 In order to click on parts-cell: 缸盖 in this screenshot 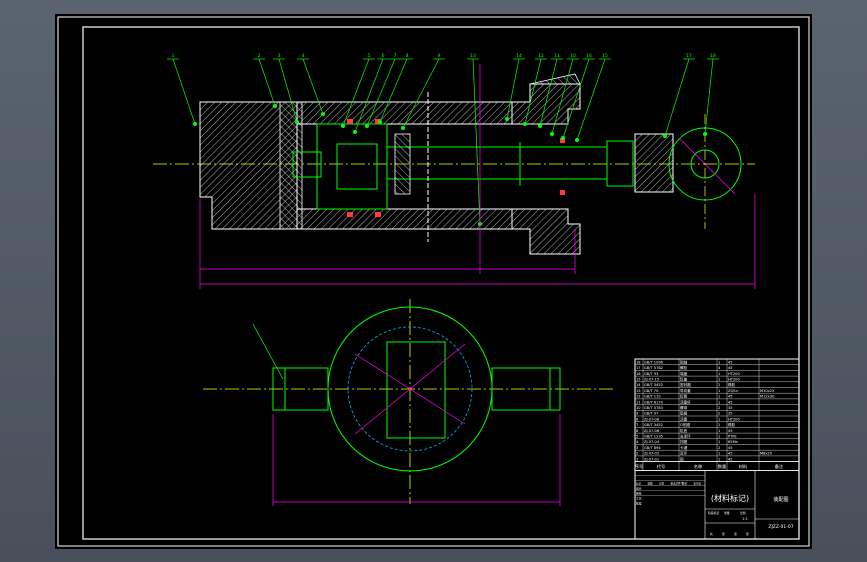, I will do `click(684, 379)`.